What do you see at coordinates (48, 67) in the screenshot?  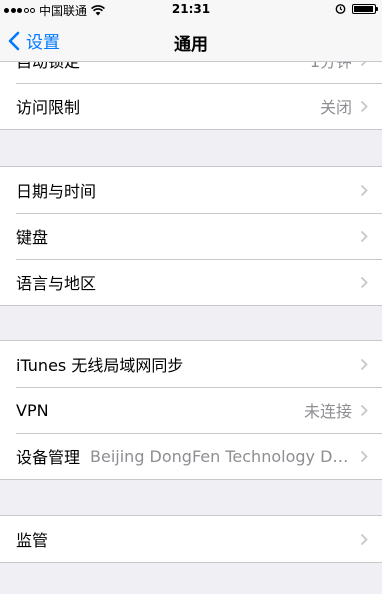 I see `auto-lock-label: 自动锁定` at bounding box center [48, 67].